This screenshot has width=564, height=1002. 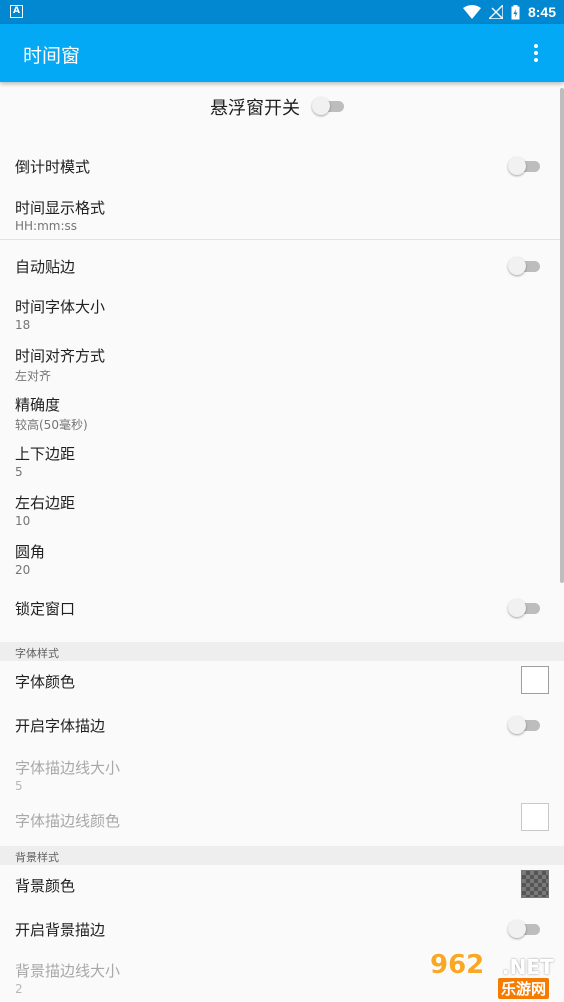 What do you see at coordinates (45, 454) in the screenshot?
I see `setting-vpadding-label: 上下边距` at bounding box center [45, 454].